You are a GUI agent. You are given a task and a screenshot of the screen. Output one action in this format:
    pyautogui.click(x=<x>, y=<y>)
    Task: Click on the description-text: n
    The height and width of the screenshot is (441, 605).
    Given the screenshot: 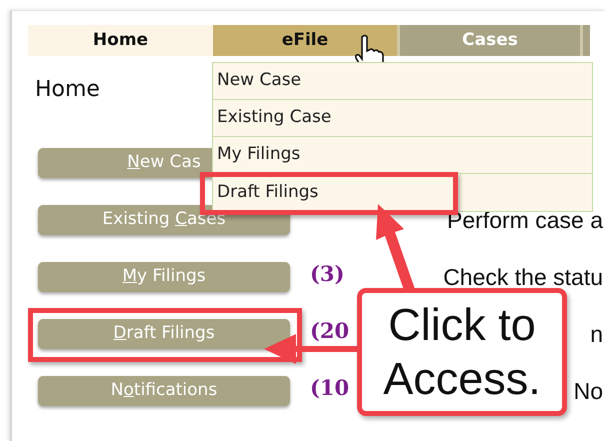 What is the action you would take?
    pyautogui.click(x=596, y=333)
    